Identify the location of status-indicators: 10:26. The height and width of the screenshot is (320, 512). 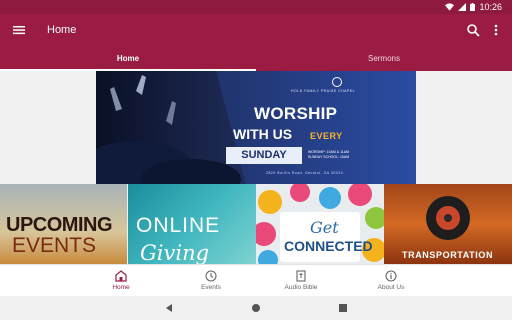
(473, 7).